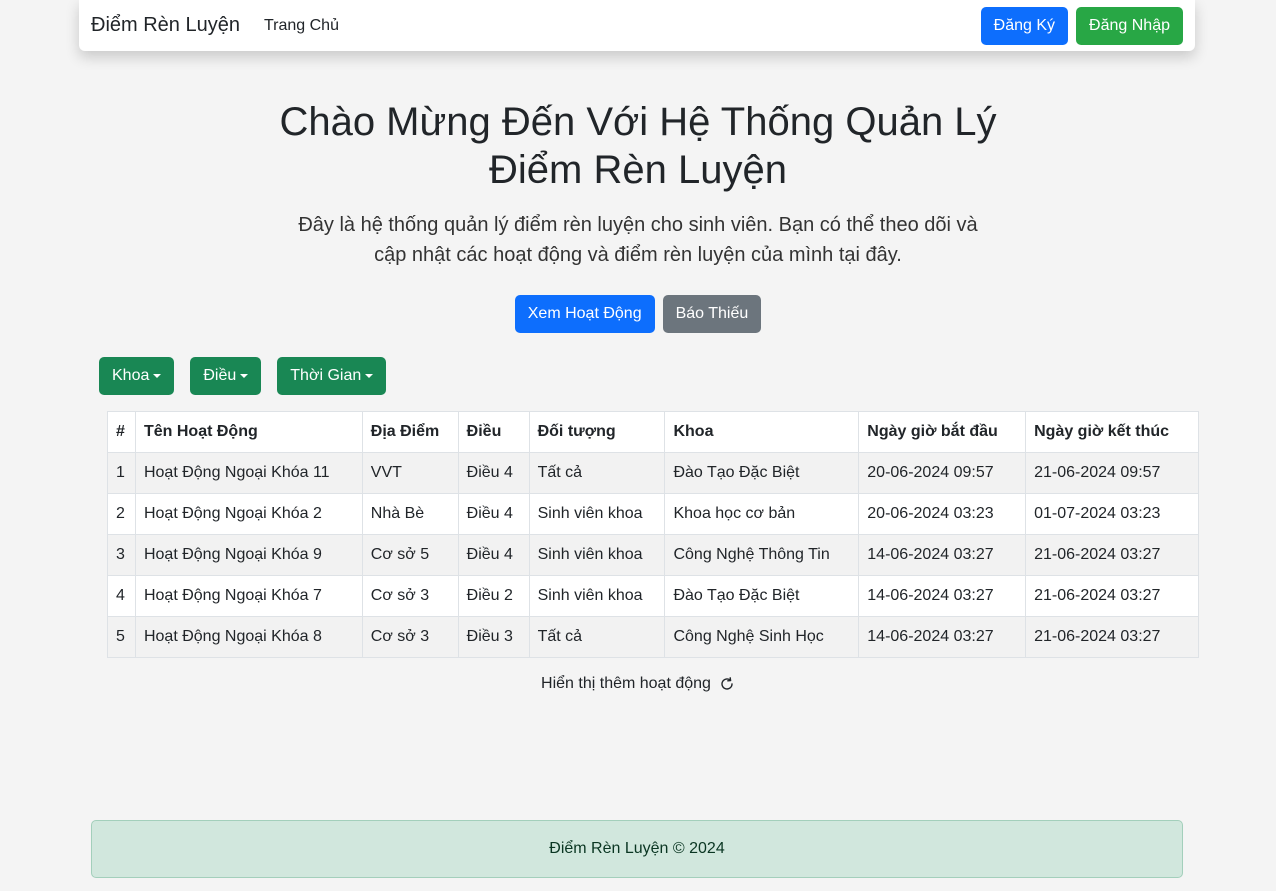  Describe the element at coordinates (597, 432) in the screenshot. I see `column-header: Đối tượng` at that location.